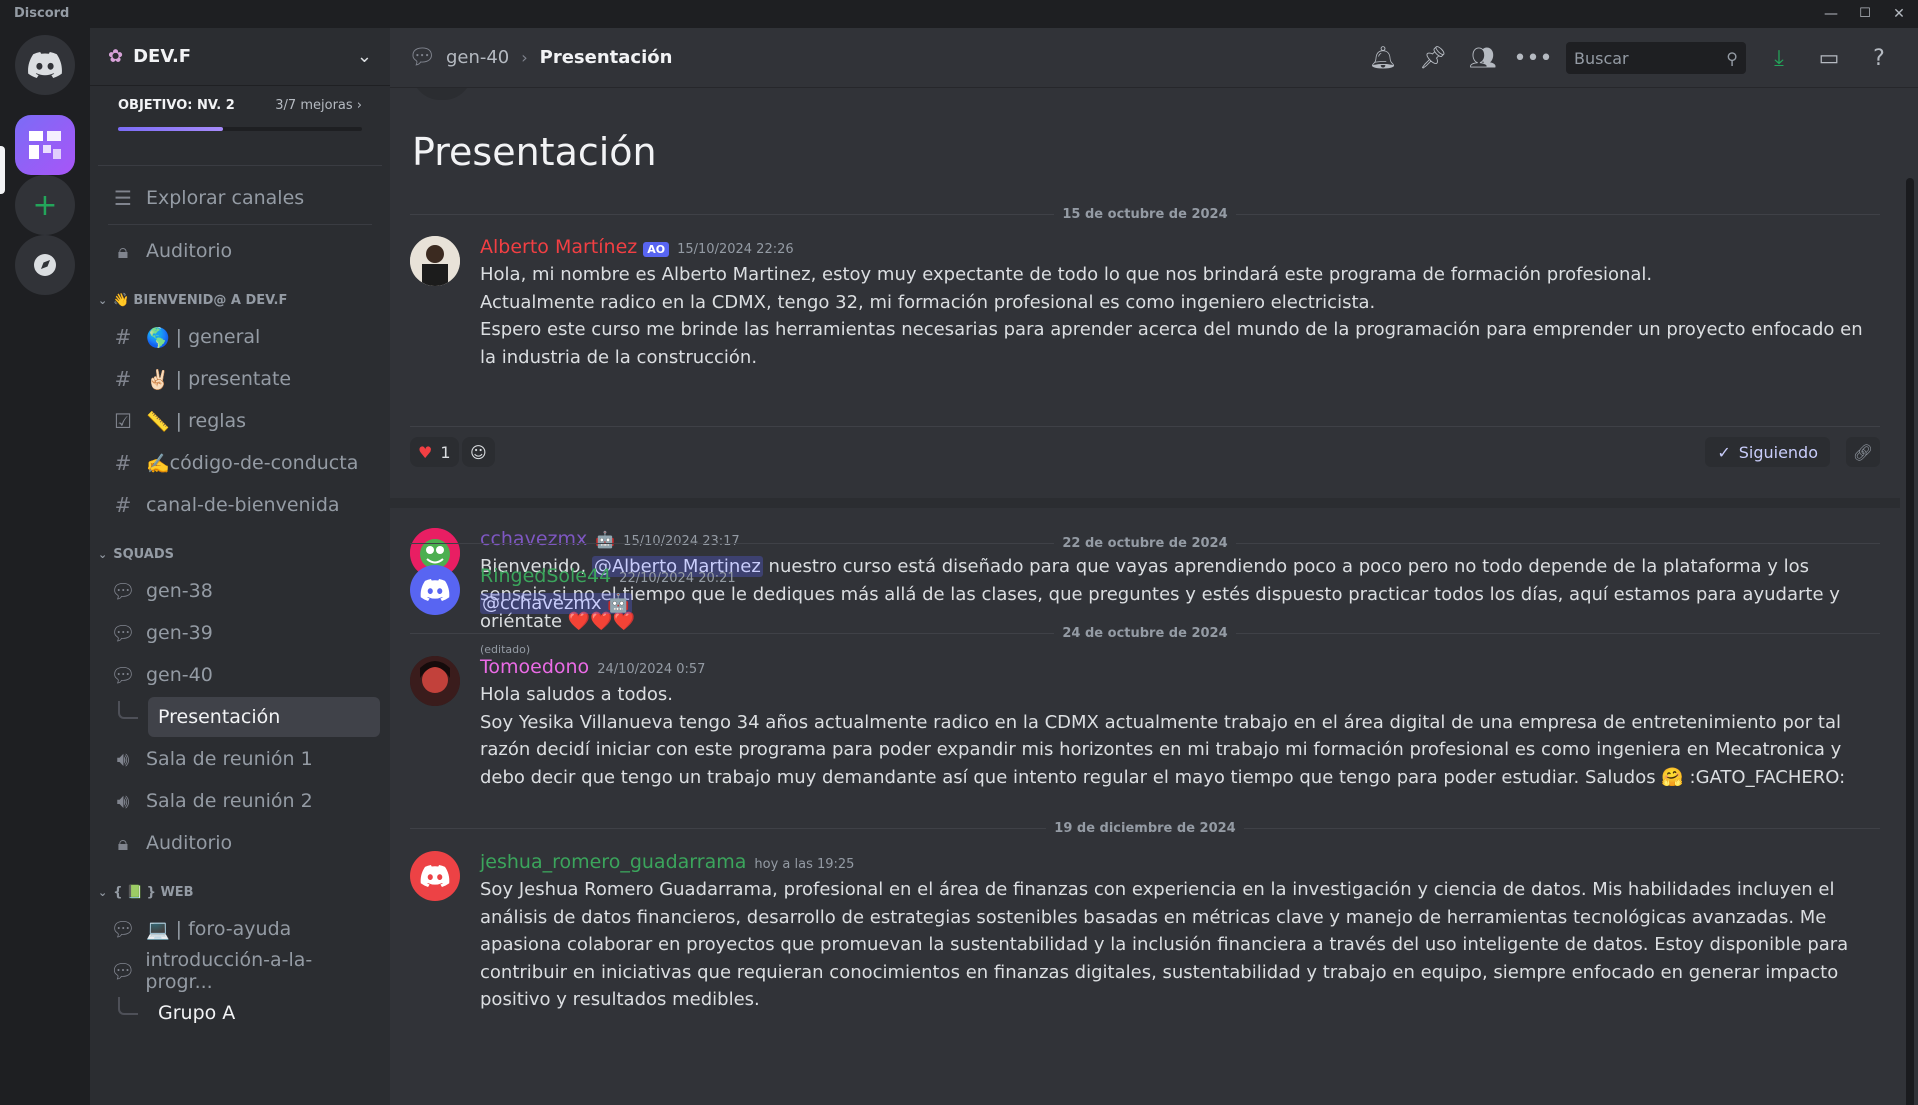 This screenshot has width=1918, height=1105. I want to click on follow-button: ✓ Siguiendo, so click(1767, 452).